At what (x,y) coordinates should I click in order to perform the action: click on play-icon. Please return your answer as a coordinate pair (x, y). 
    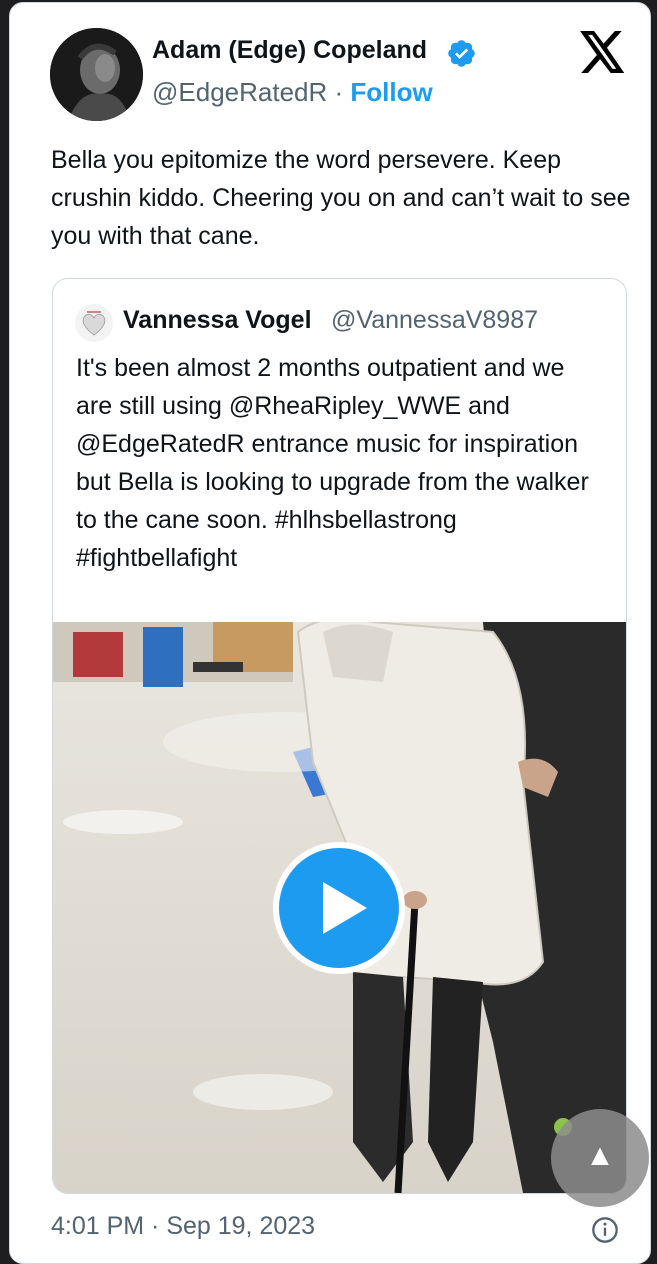
    Looking at the image, I should click on (345, 908).